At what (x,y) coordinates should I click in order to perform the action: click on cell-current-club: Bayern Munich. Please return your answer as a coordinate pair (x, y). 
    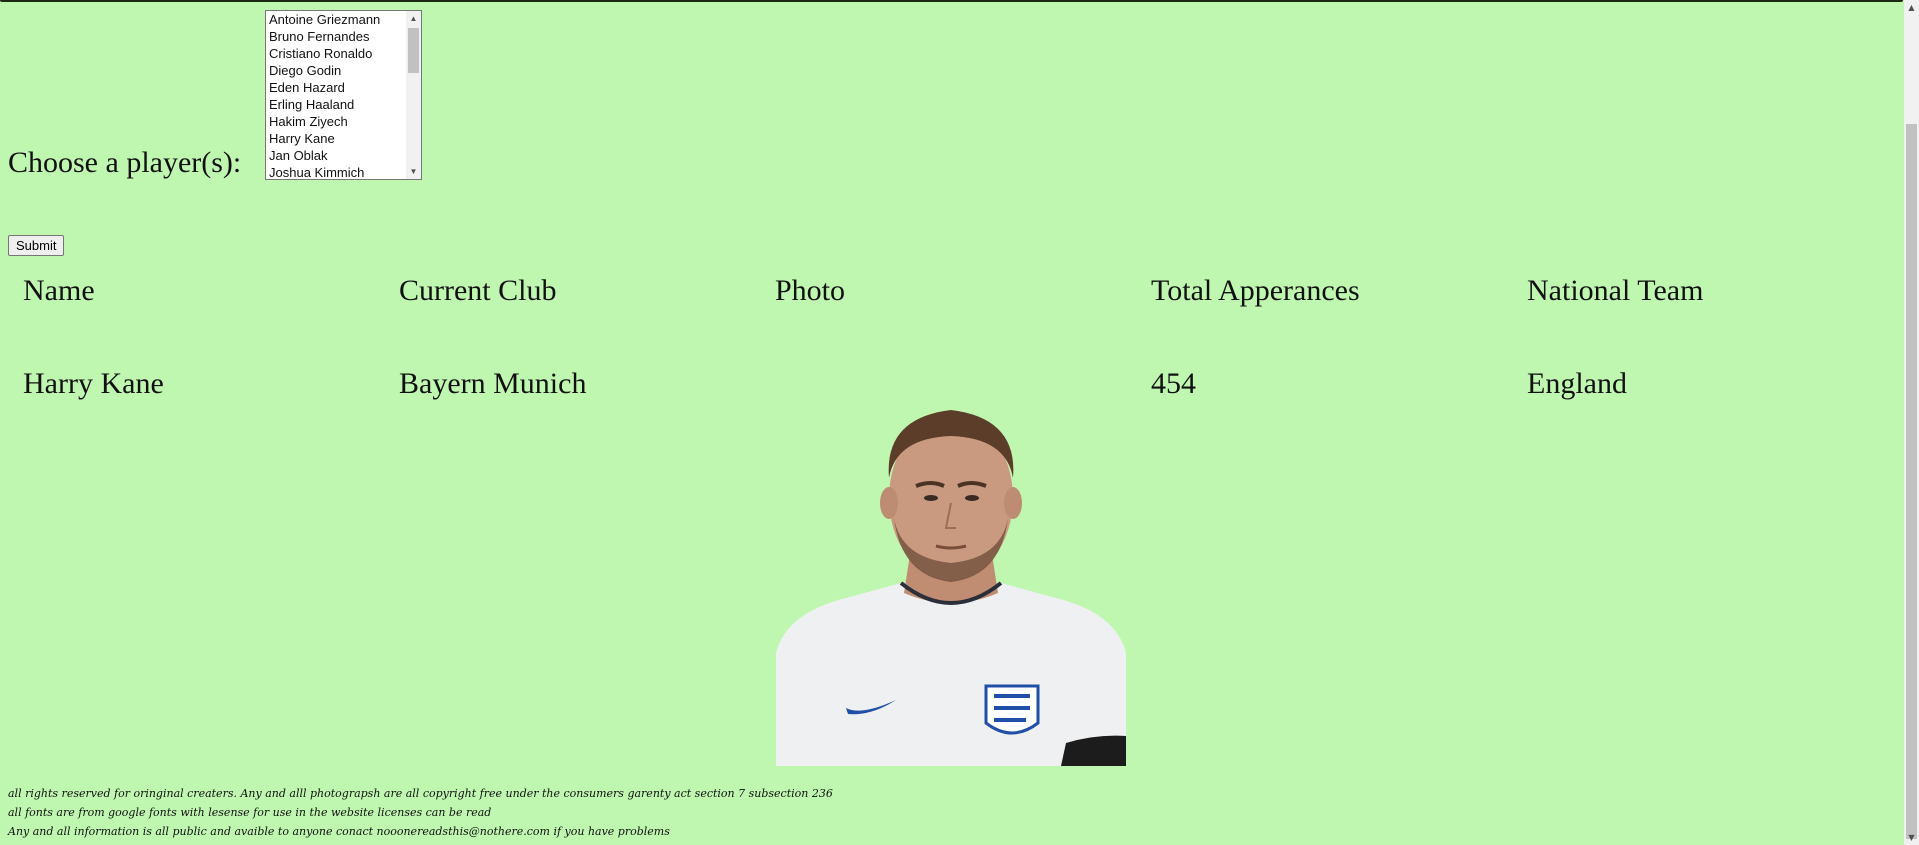
    Looking at the image, I should click on (493, 383).